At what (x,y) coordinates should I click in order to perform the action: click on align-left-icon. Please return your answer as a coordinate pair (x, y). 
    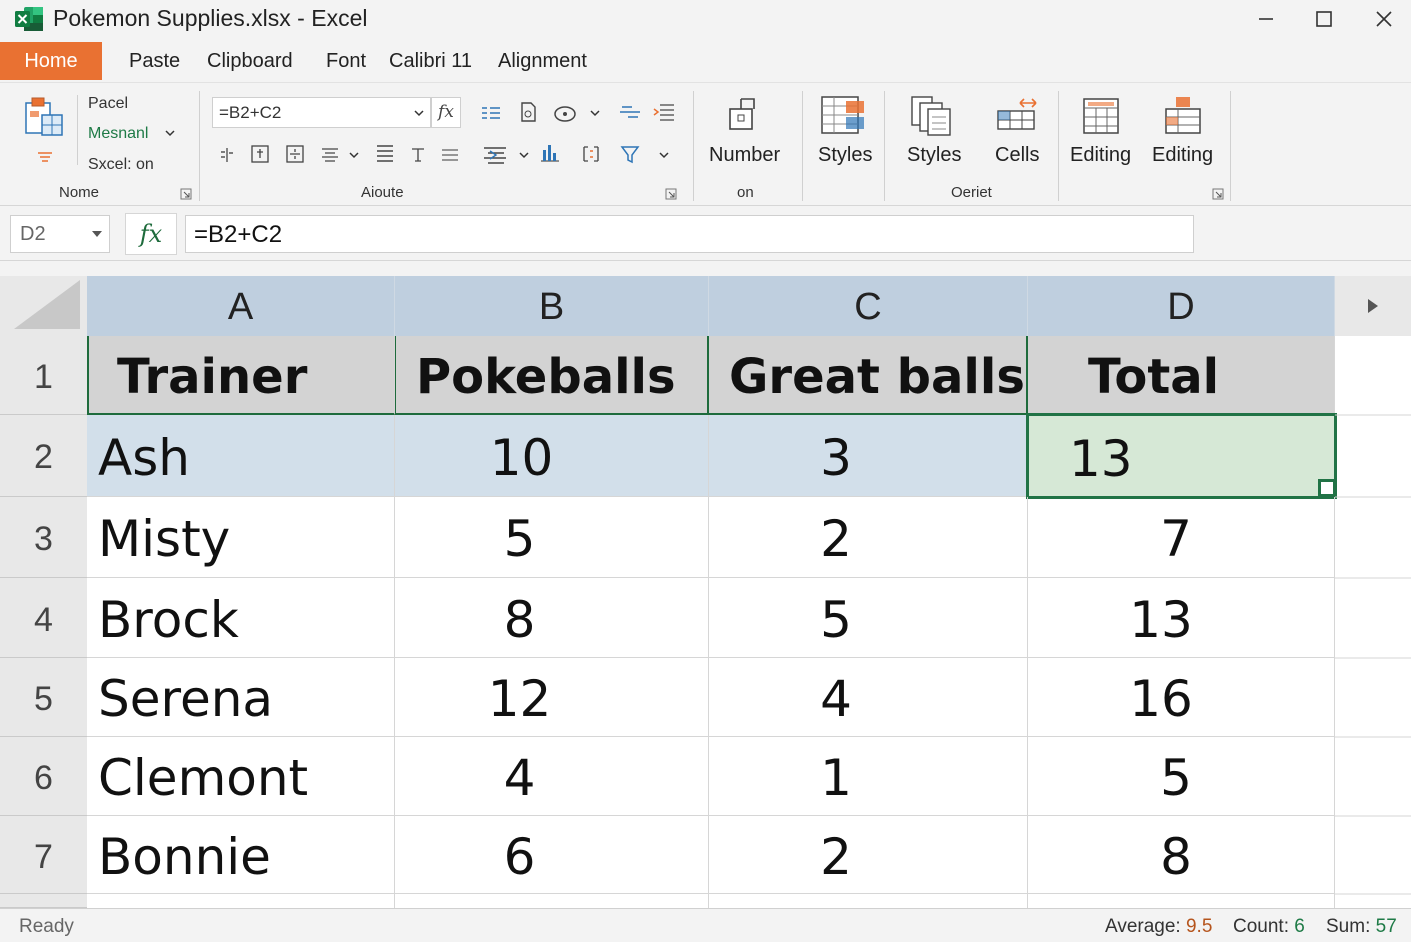
    Looking at the image, I should click on (227, 155).